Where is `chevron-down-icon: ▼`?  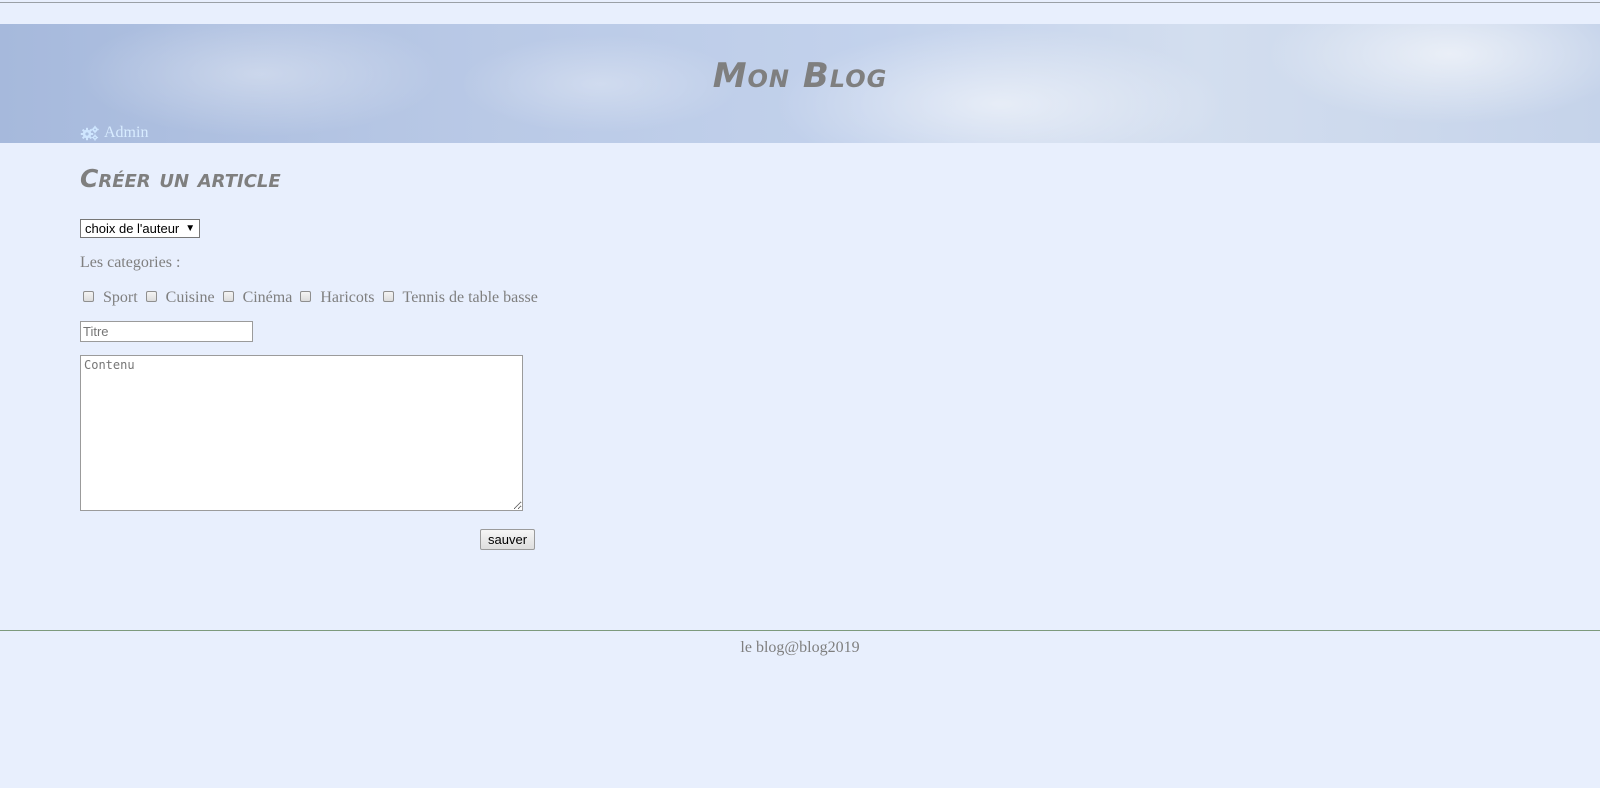 chevron-down-icon: ▼ is located at coordinates (190, 228).